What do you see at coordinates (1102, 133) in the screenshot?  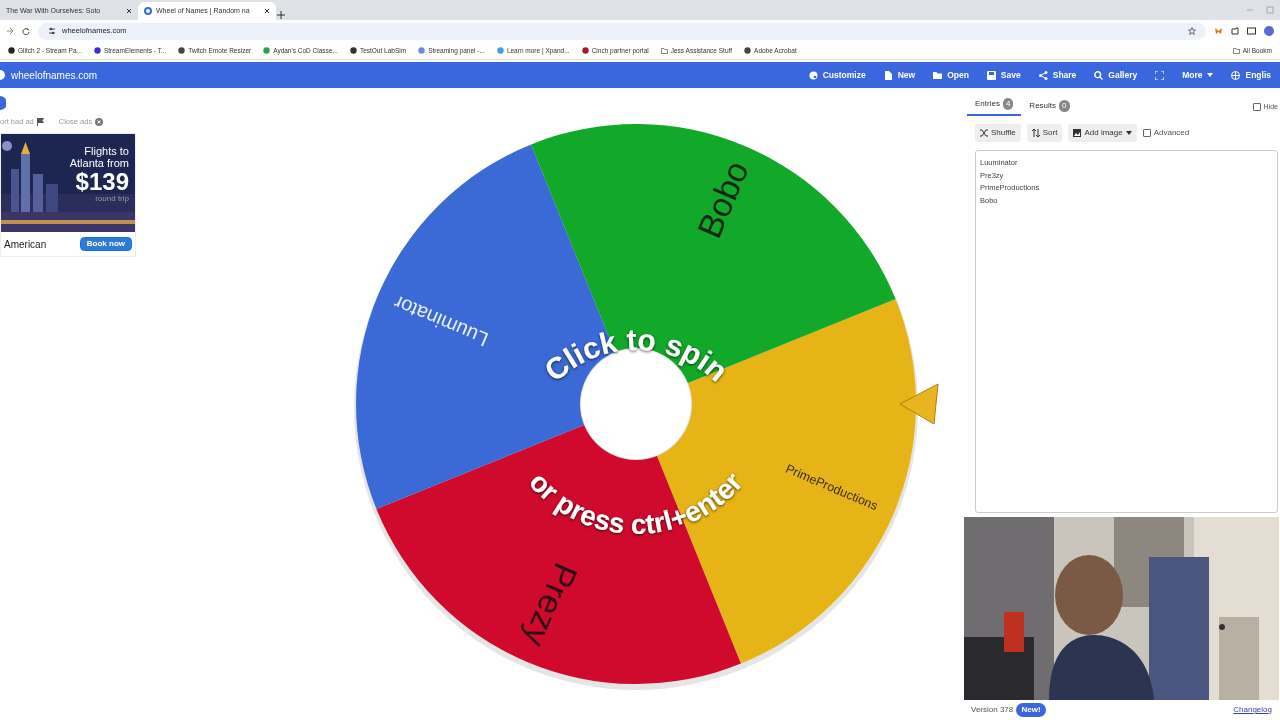 I see `tool-button: Add image` at bounding box center [1102, 133].